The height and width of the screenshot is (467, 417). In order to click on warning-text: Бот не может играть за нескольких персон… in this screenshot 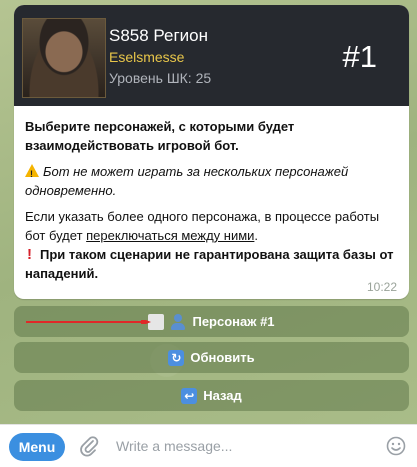, I will do `click(187, 181)`.